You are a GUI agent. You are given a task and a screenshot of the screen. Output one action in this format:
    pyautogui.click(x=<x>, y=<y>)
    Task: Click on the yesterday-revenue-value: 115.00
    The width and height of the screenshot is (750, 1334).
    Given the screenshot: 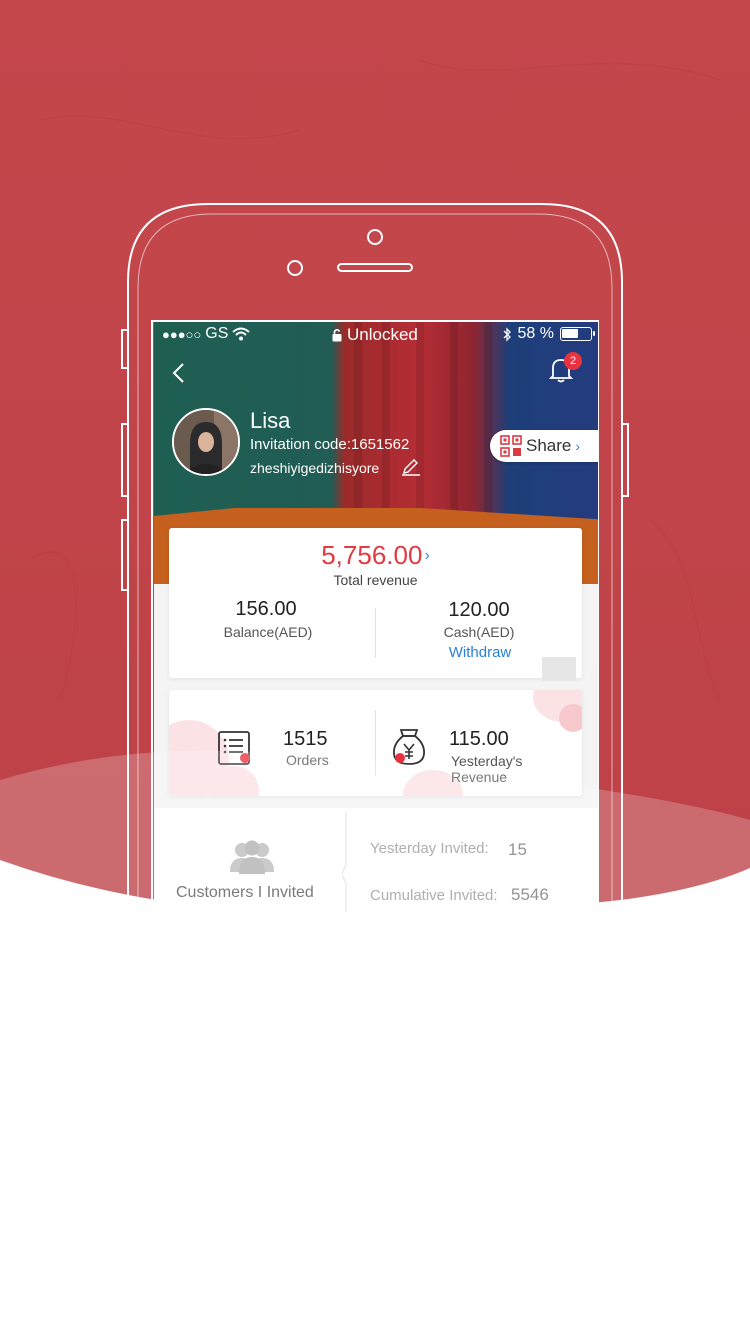 What is the action you would take?
    pyautogui.click(x=479, y=739)
    